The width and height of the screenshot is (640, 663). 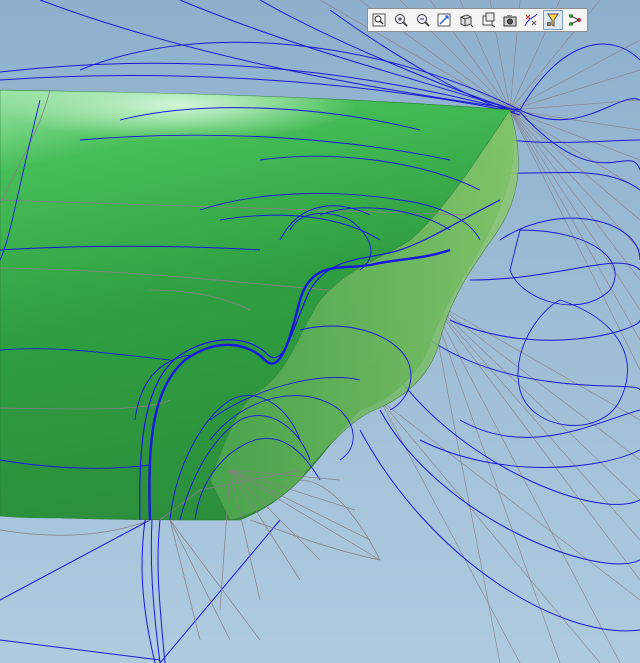 I want to click on zoom-out-button, so click(x=422, y=20).